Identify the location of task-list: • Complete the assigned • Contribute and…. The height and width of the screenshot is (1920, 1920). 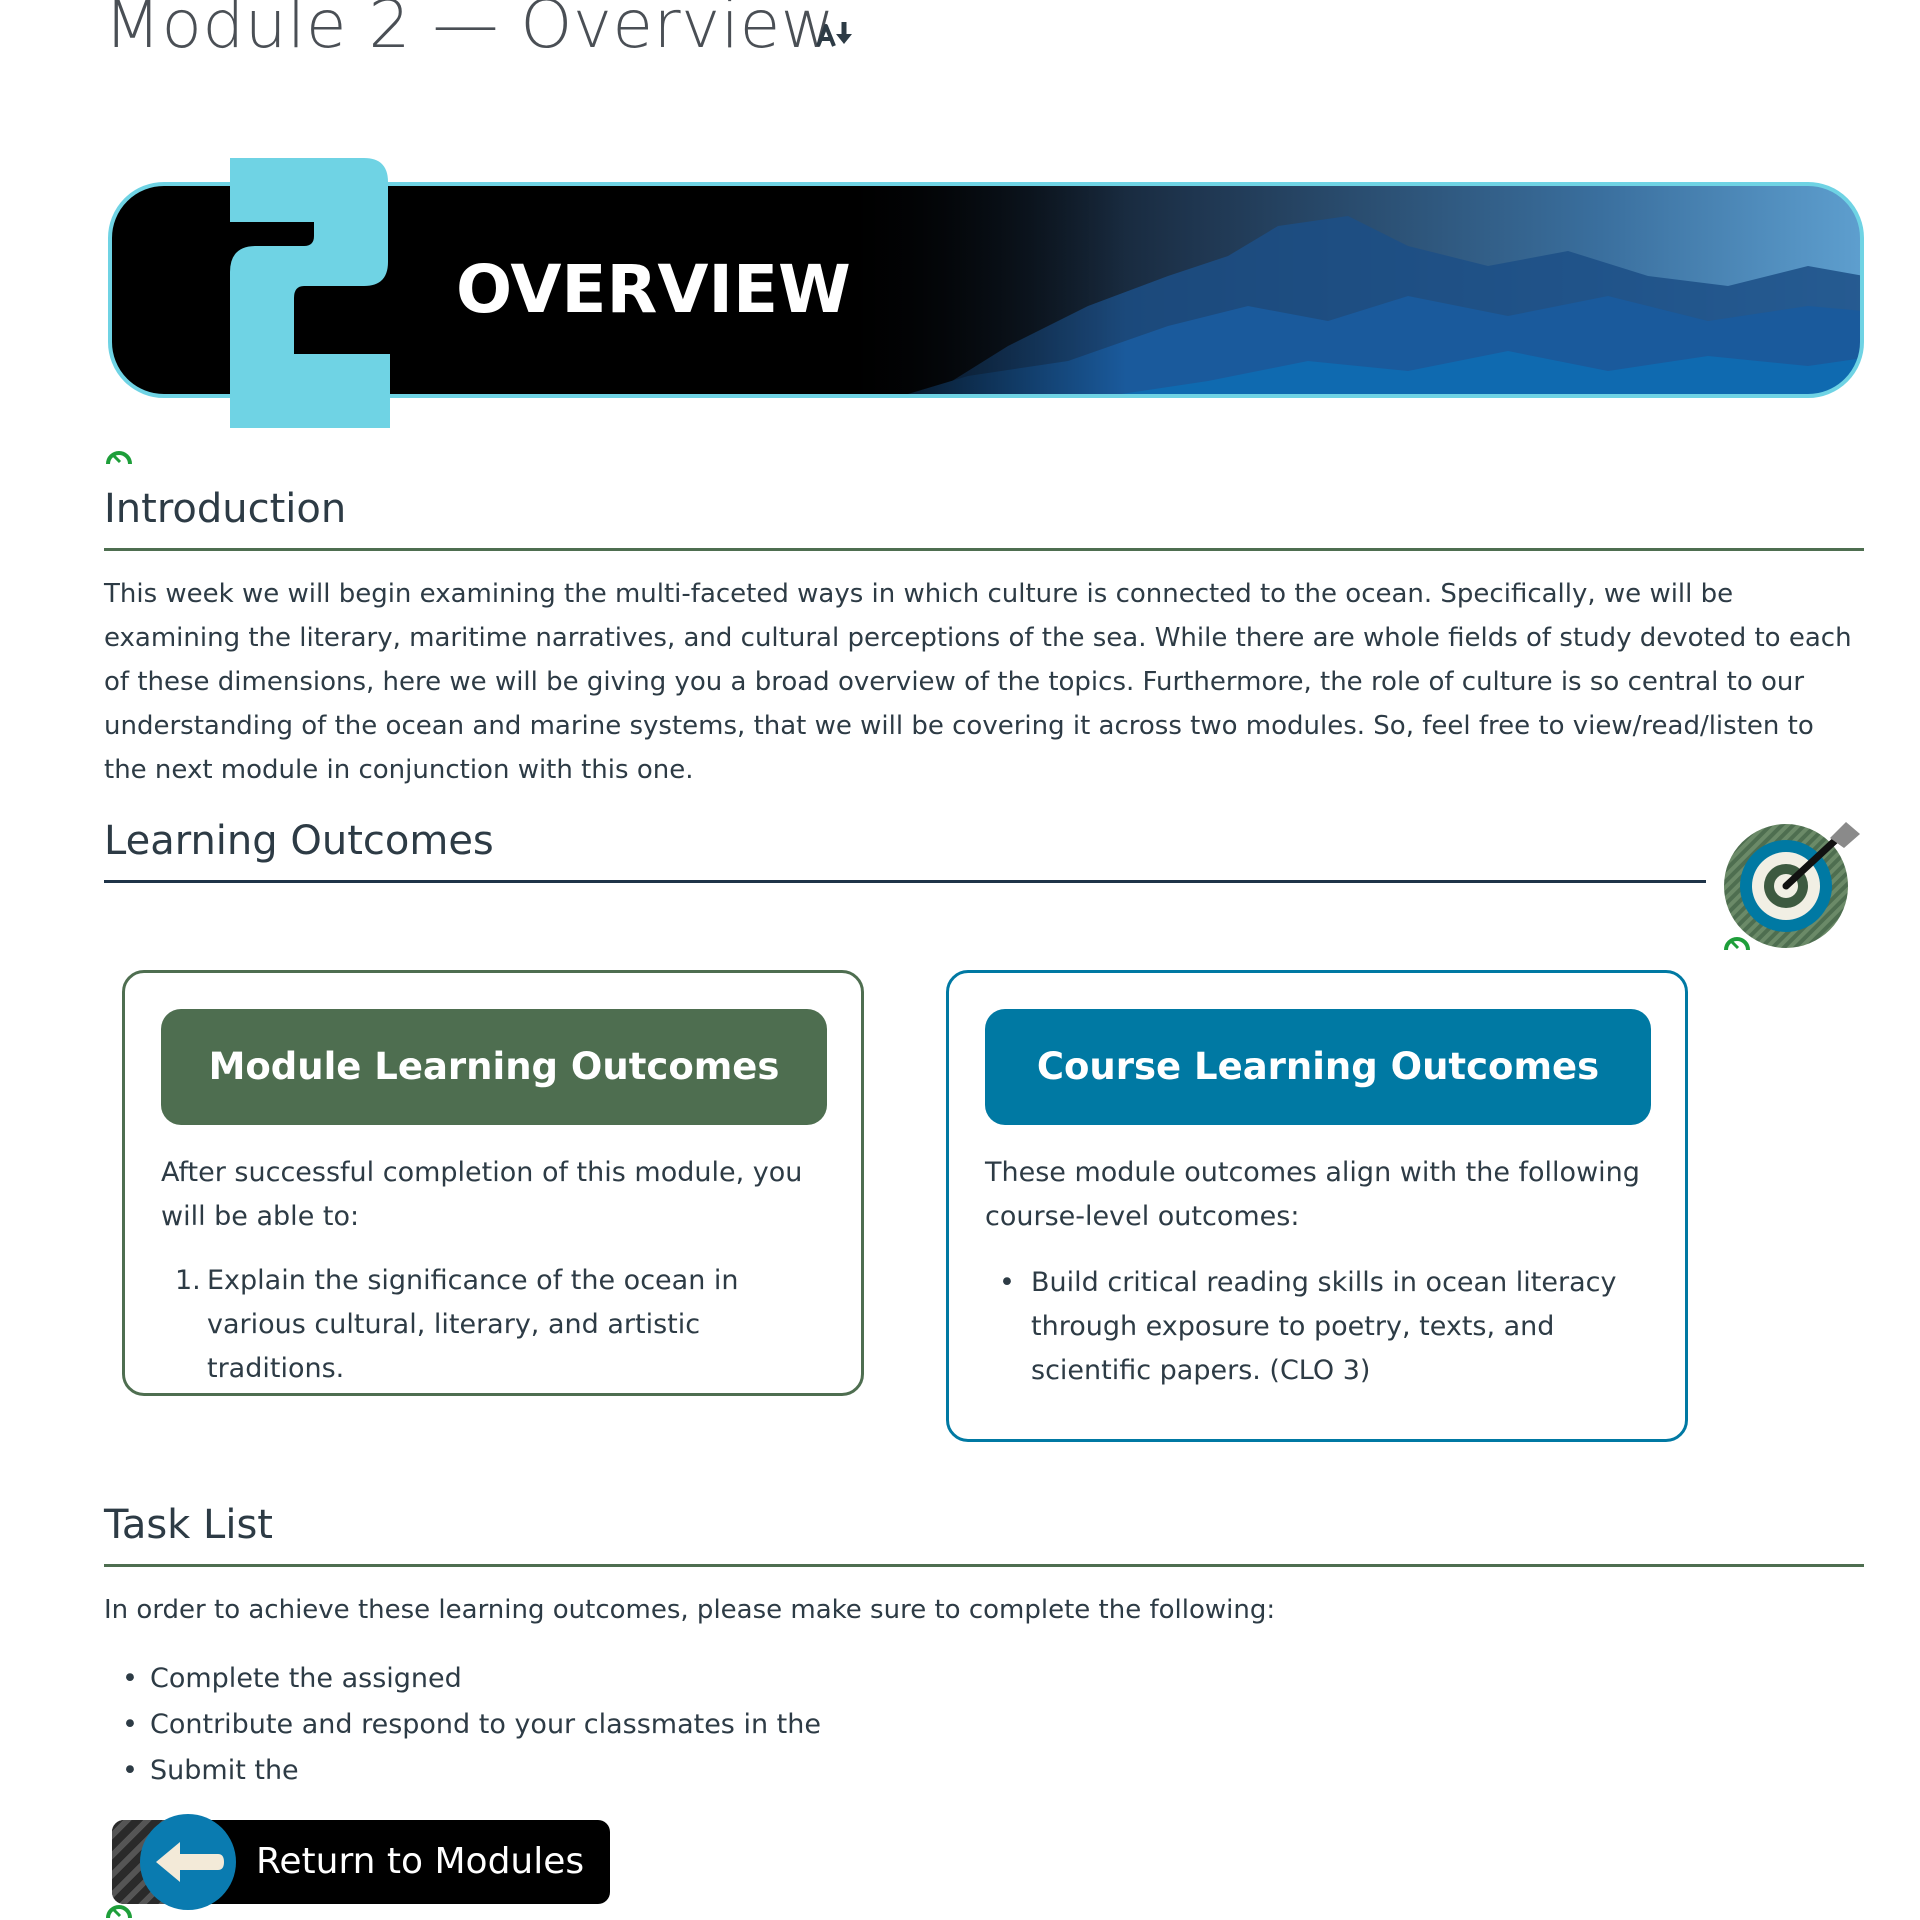
(462, 1725).